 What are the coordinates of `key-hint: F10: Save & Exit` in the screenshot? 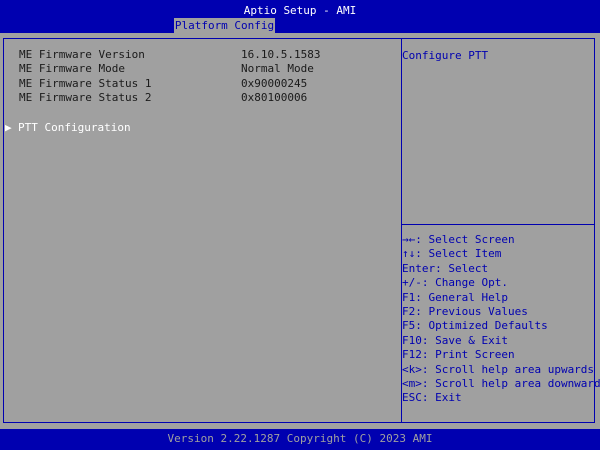 It's located at (455, 340).